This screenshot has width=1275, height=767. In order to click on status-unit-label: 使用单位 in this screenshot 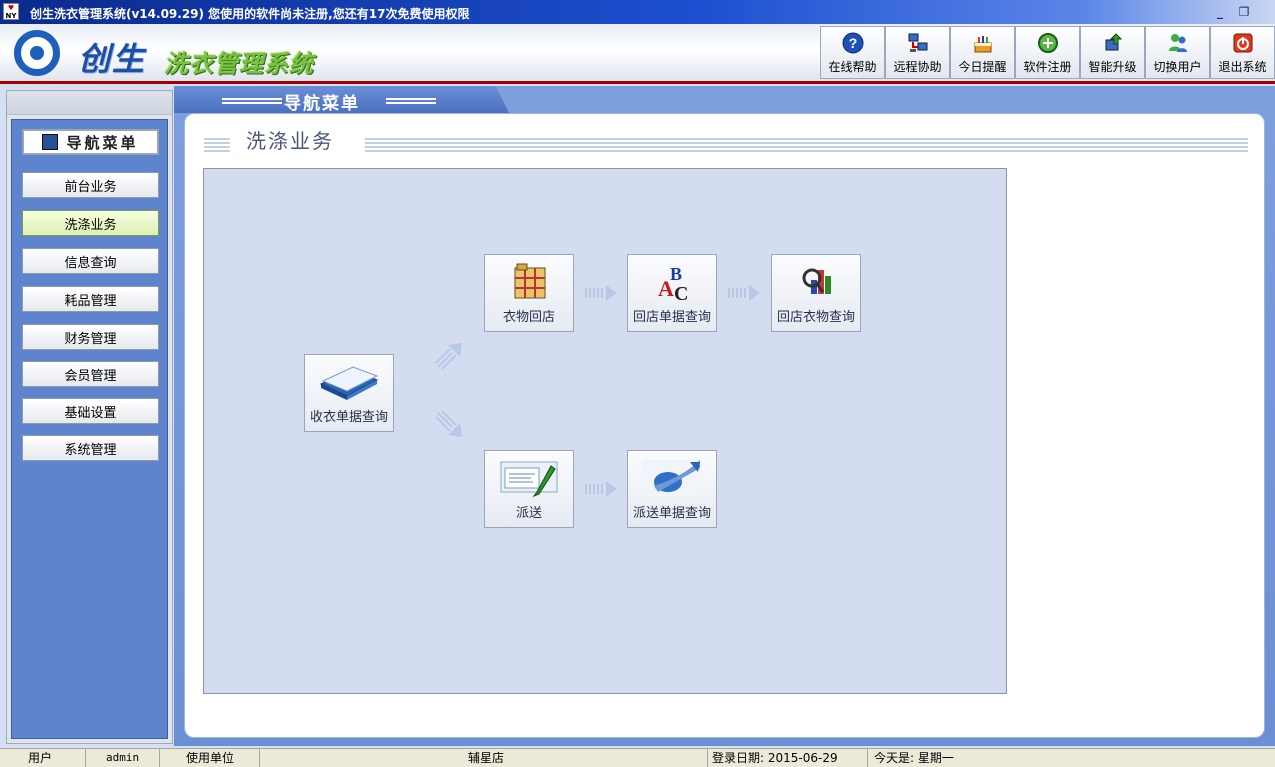, I will do `click(210, 758)`.